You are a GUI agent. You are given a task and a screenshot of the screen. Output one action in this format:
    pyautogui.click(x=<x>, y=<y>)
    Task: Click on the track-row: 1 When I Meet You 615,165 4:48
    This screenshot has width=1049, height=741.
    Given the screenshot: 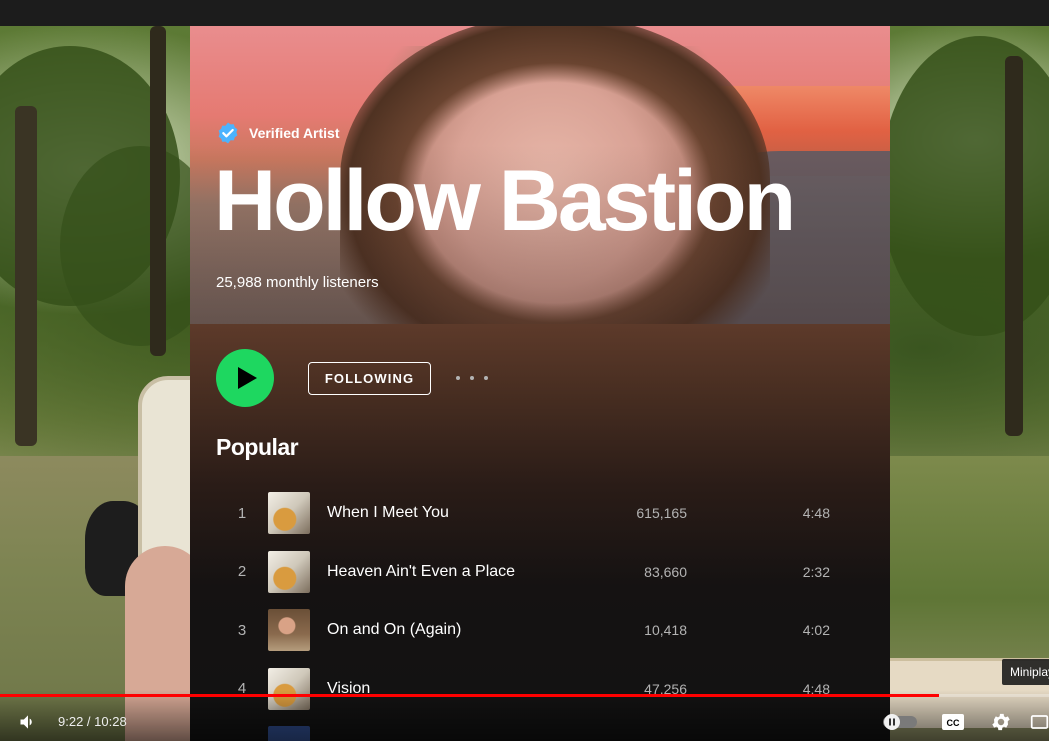 What is the action you would take?
    pyautogui.click(x=533, y=513)
    